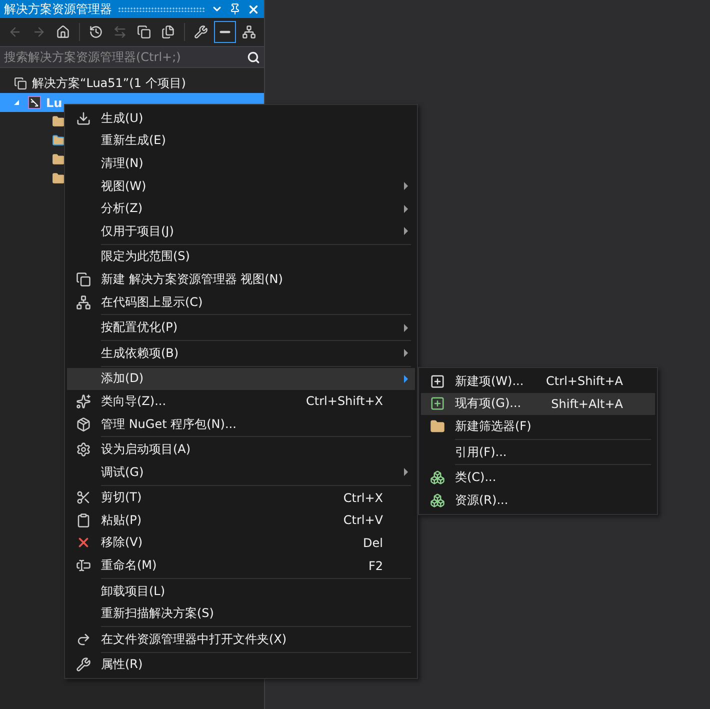  What do you see at coordinates (587, 403) in the screenshot?
I see `shortcut-text: Shift+Alt+A` at bounding box center [587, 403].